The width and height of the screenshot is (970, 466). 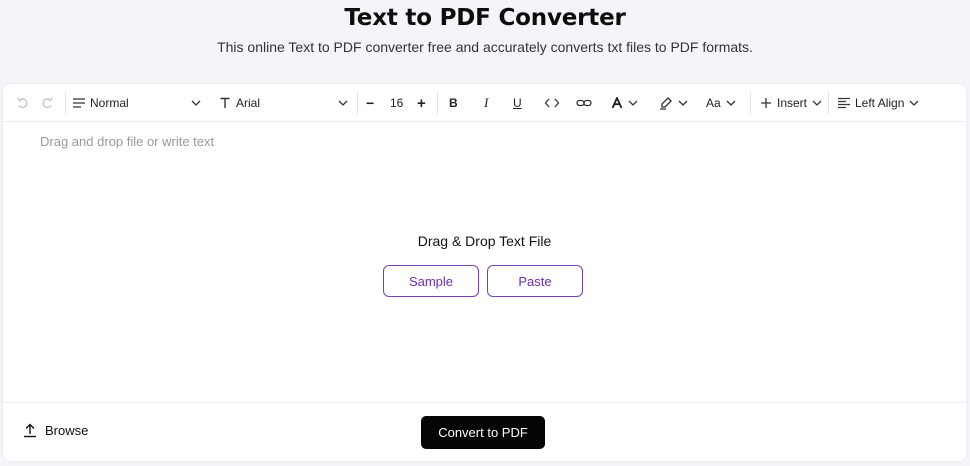 What do you see at coordinates (584, 103) in the screenshot?
I see `link-icon` at bounding box center [584, 103].